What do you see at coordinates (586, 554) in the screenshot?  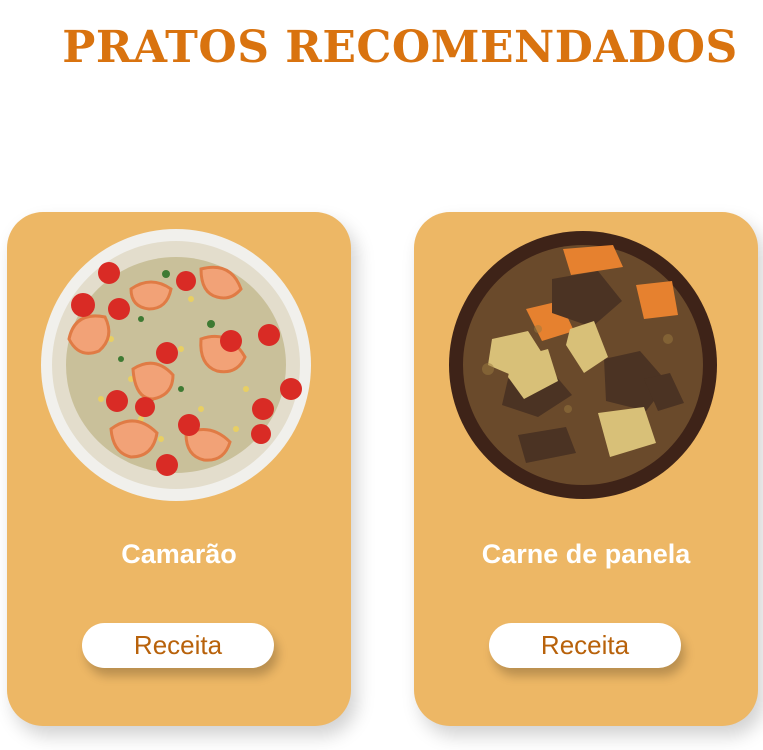 I see `dish-name: Carne de panela` at bounding box center [586, 554].